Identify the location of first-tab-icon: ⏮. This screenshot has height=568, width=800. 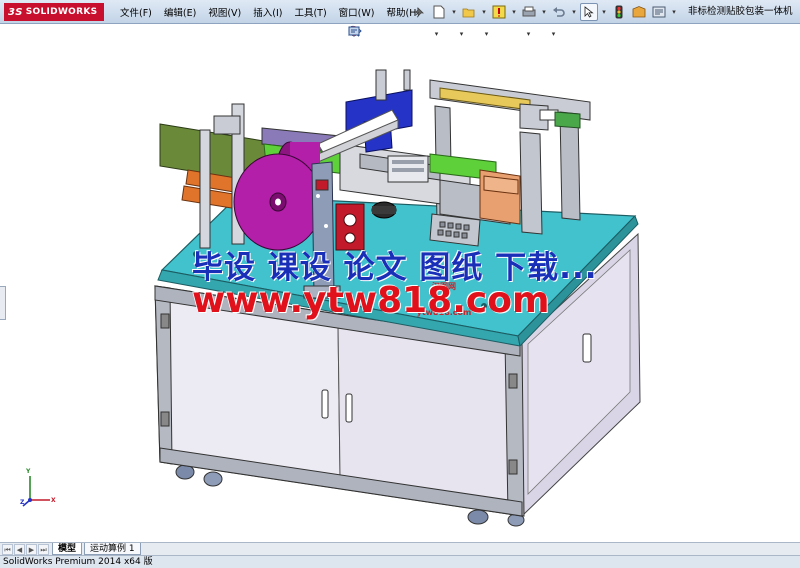
(7, 549).